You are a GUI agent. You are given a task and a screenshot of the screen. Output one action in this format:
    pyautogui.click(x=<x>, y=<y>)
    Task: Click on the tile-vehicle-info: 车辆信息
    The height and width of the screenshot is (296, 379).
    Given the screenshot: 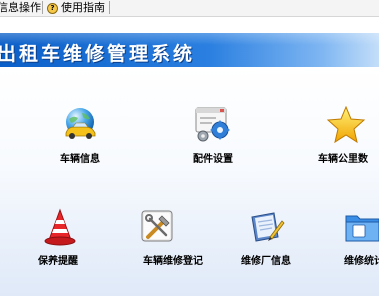 What is the action you would take?
    pyautogui.click(x=80, y=136)
    